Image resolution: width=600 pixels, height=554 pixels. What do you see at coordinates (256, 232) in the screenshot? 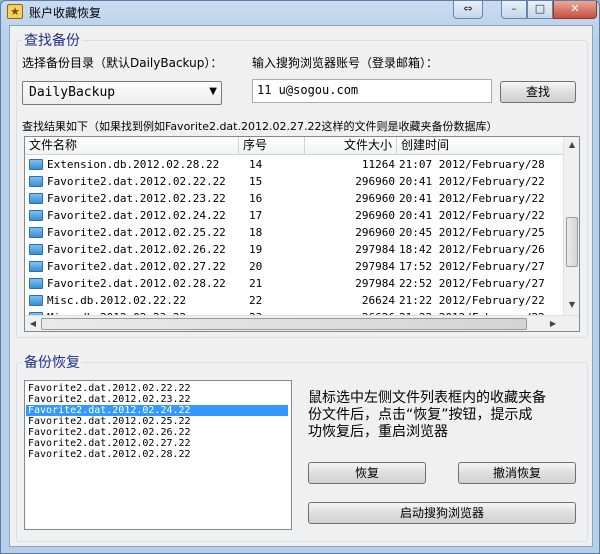
I see `cell-seq: 18` at bounding box center [256, 232].